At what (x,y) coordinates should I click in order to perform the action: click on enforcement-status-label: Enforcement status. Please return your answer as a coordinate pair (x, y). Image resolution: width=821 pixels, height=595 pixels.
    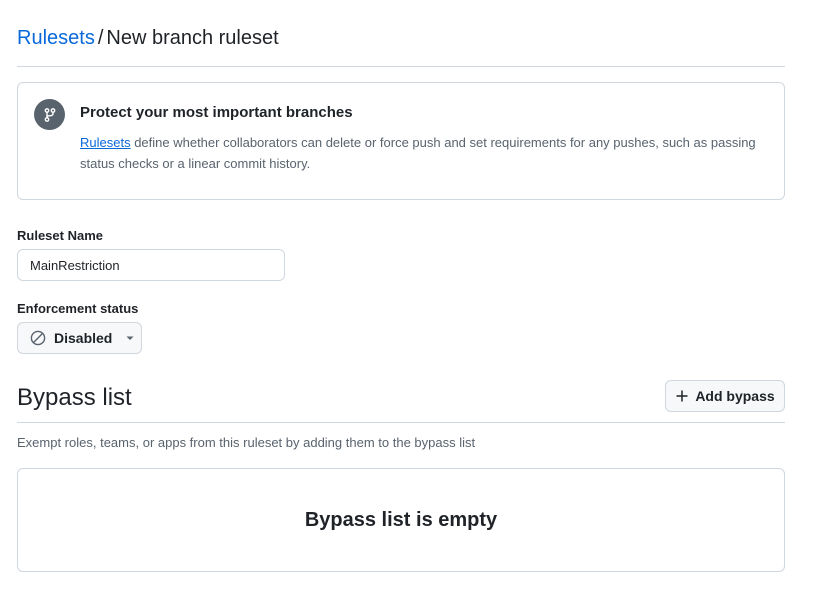
    Looking at the image, I should click on (78, 308).